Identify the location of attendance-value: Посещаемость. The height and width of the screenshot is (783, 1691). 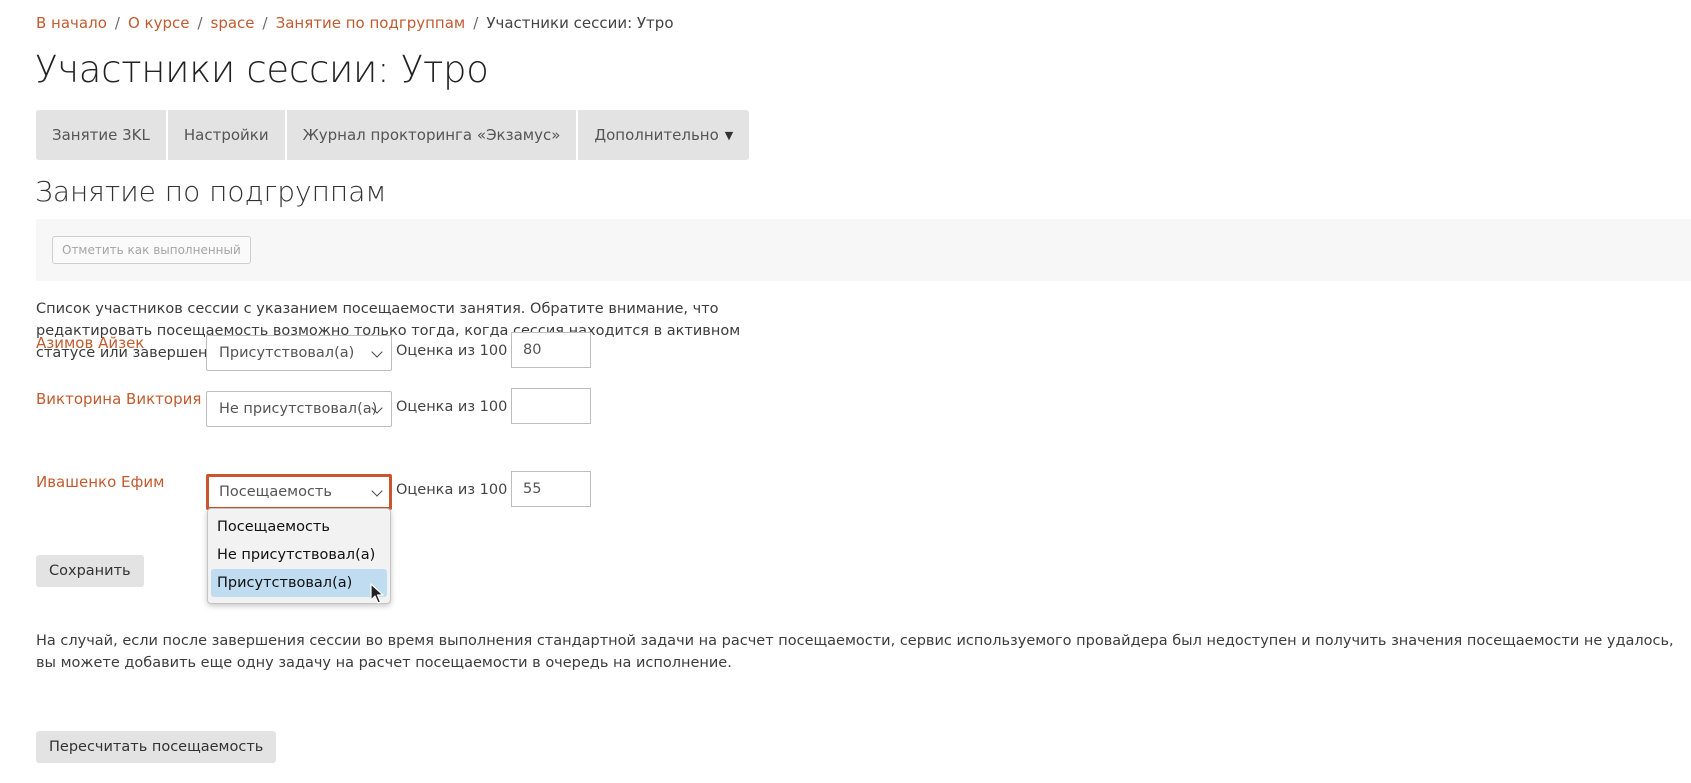
(275, 492).